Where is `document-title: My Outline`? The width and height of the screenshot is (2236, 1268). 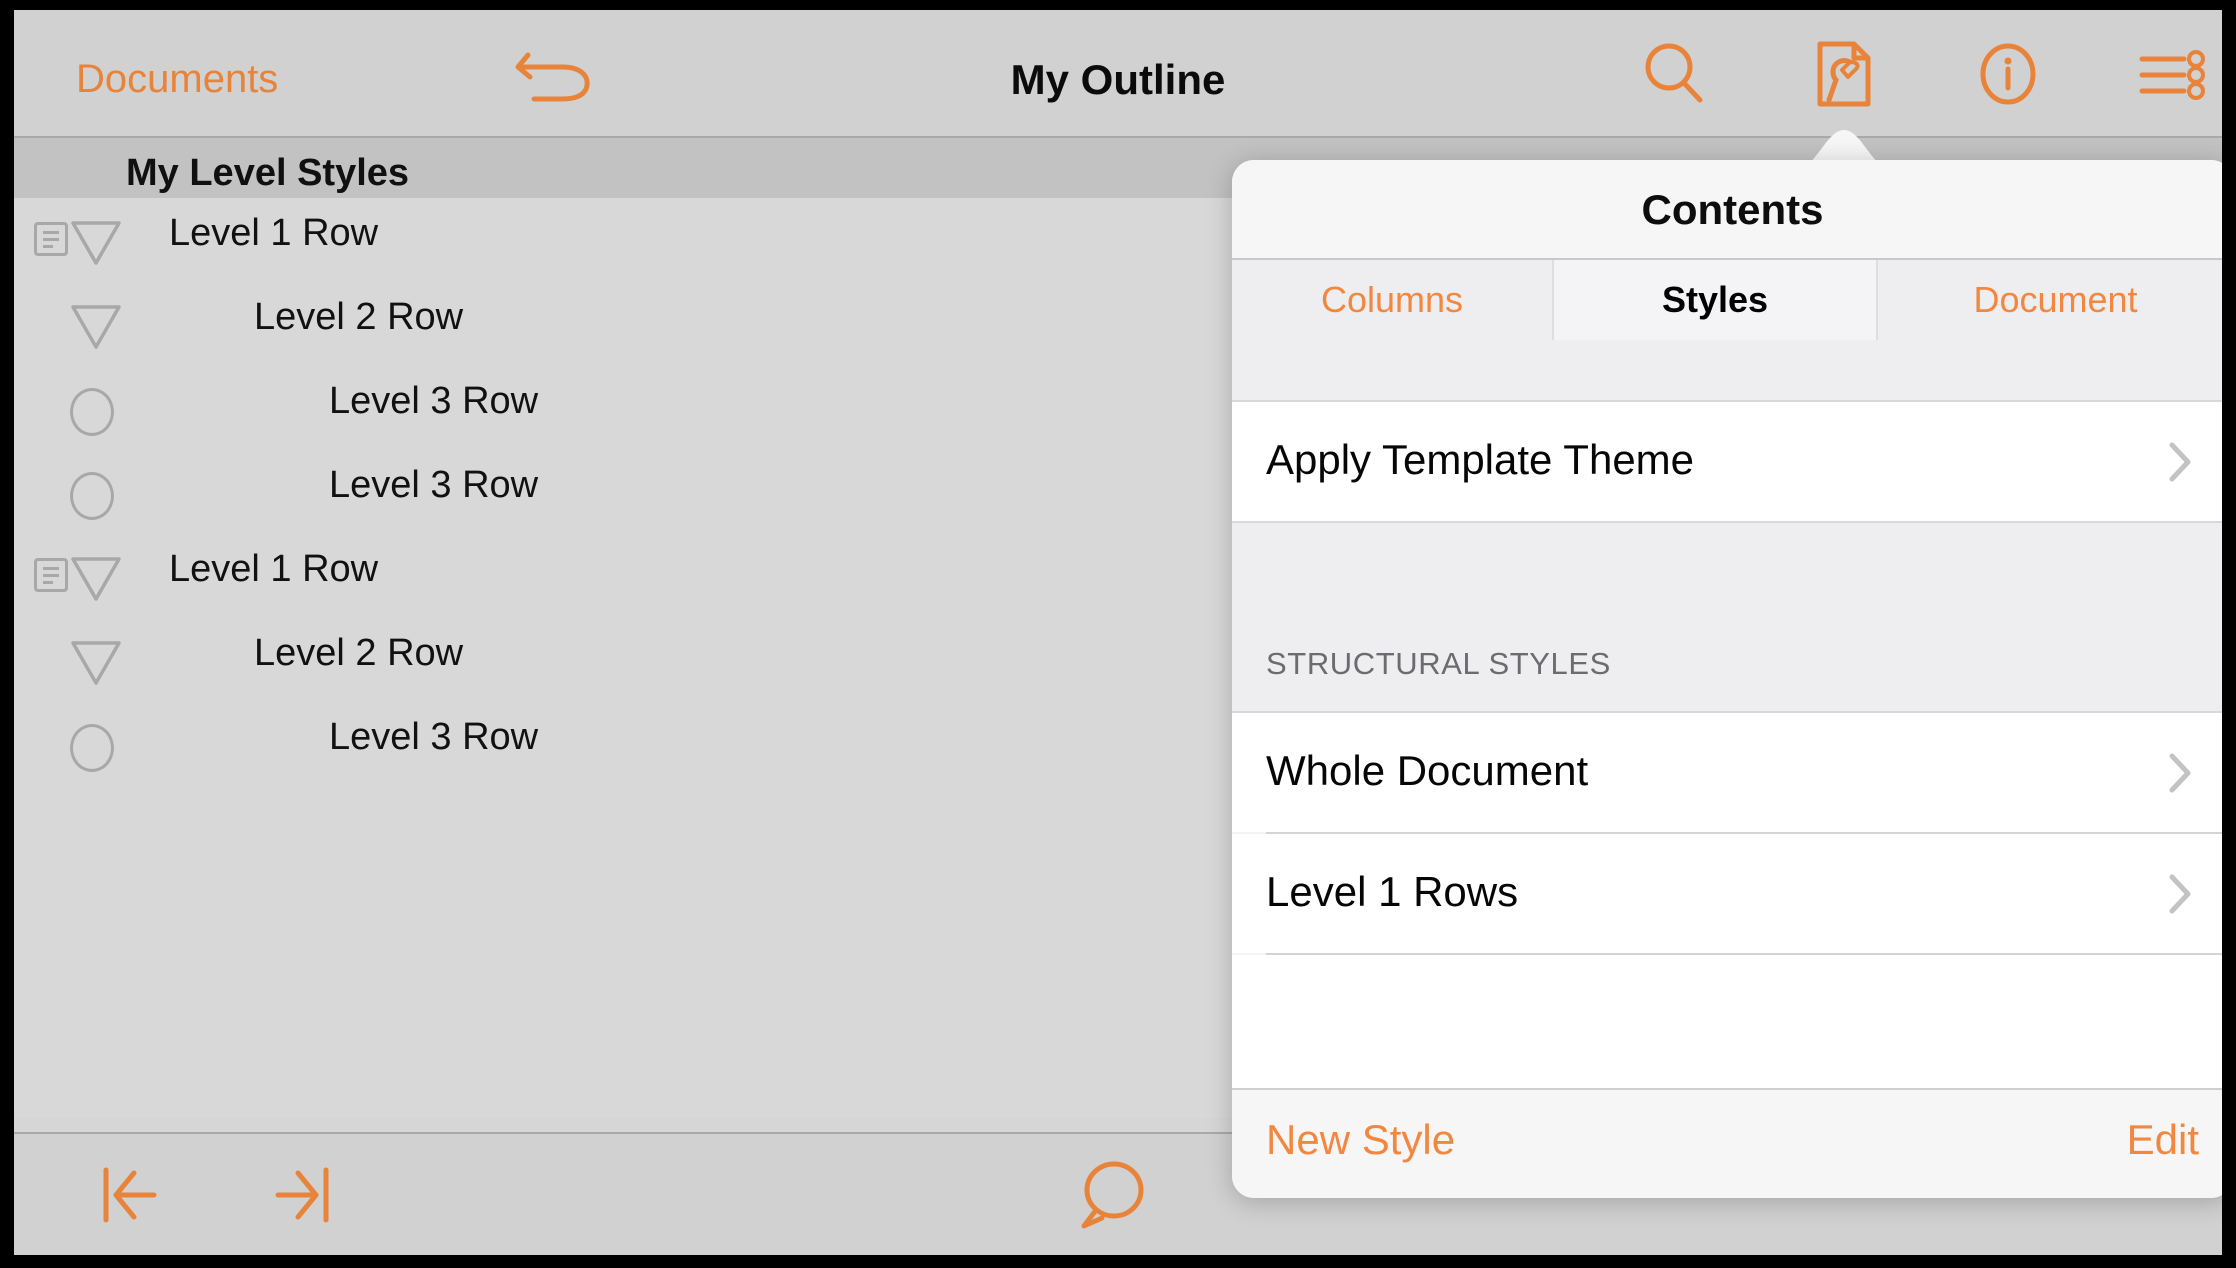
document-title: My Outline is located at coordinates (1118, 79).